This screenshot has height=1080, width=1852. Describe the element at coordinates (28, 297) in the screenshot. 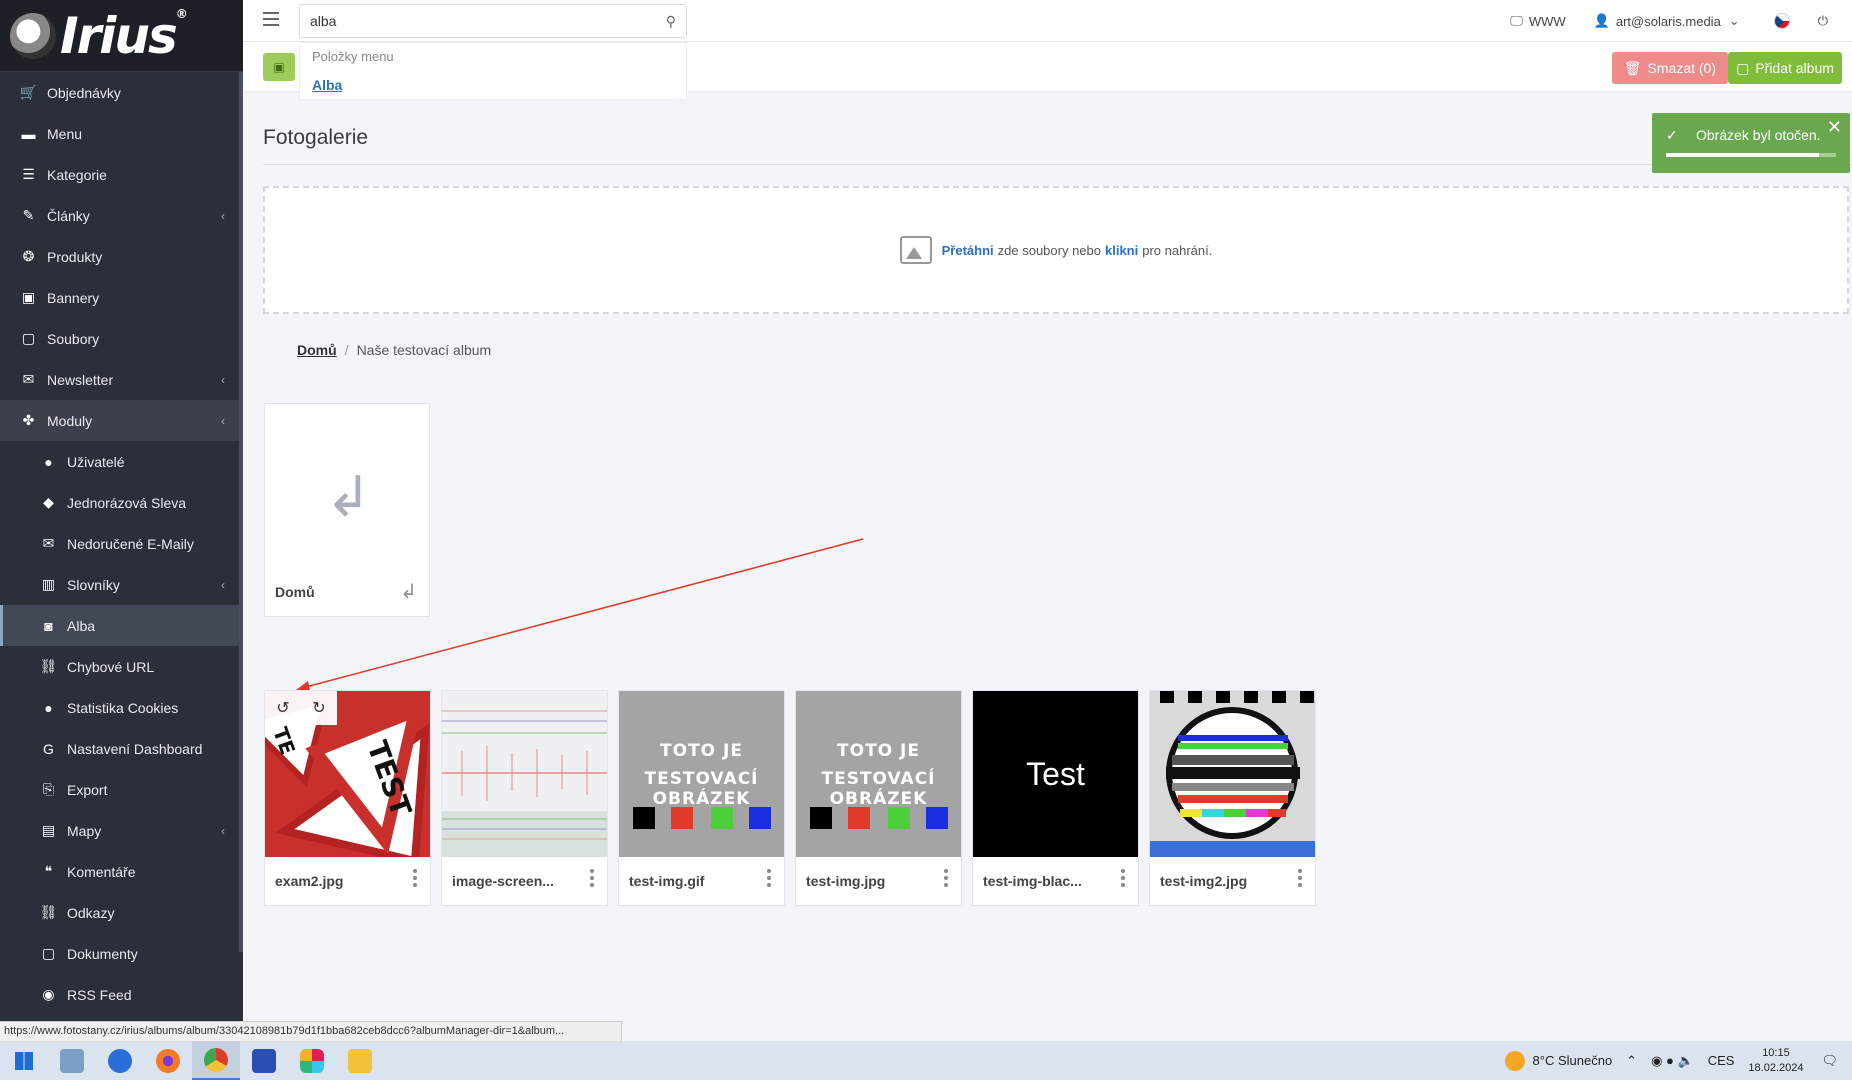

I see `image-icon: ▣` at that location.